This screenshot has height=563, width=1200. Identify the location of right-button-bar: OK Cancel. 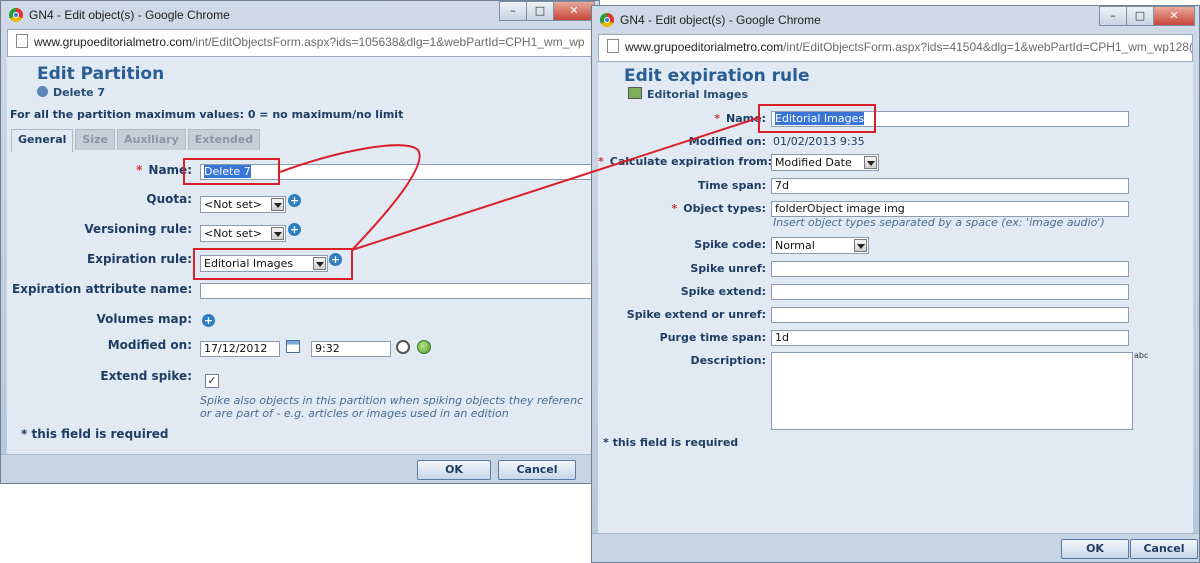
(895, 547).